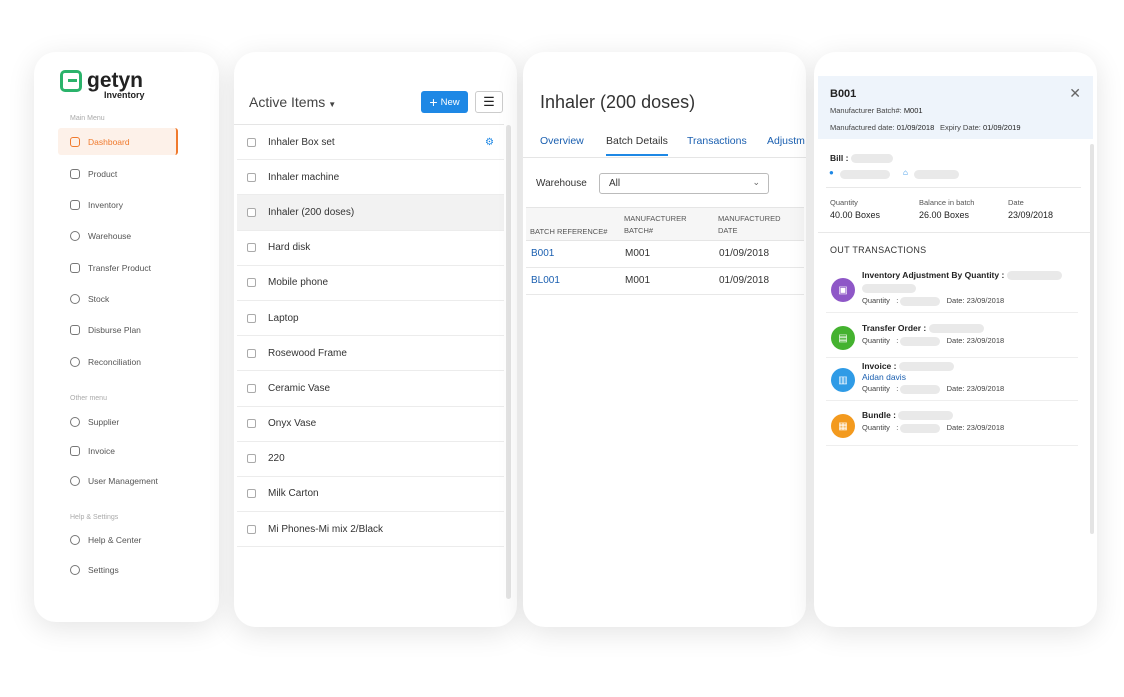 This screenshot has height=697, width=1124. Describe the element at coordinates (749, 218) in the screenshot. I see `col-manufactured-date-line1: MANUFACTURED` at that location.